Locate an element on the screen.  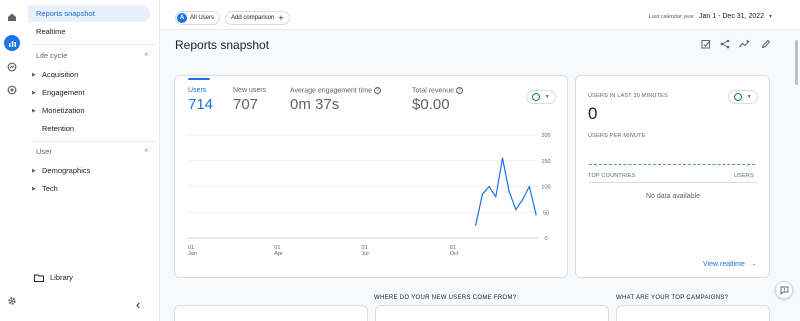
nav-section-user-label: User is located at coordinates (44, 151).